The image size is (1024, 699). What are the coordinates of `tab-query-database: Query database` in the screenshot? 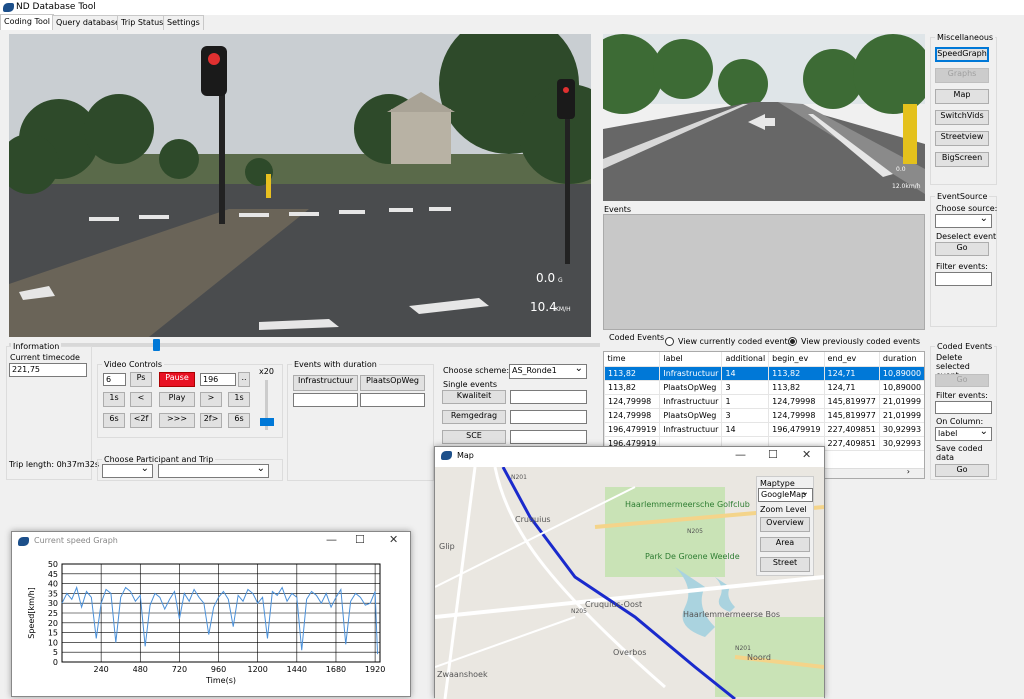 It's located at (88, 22).